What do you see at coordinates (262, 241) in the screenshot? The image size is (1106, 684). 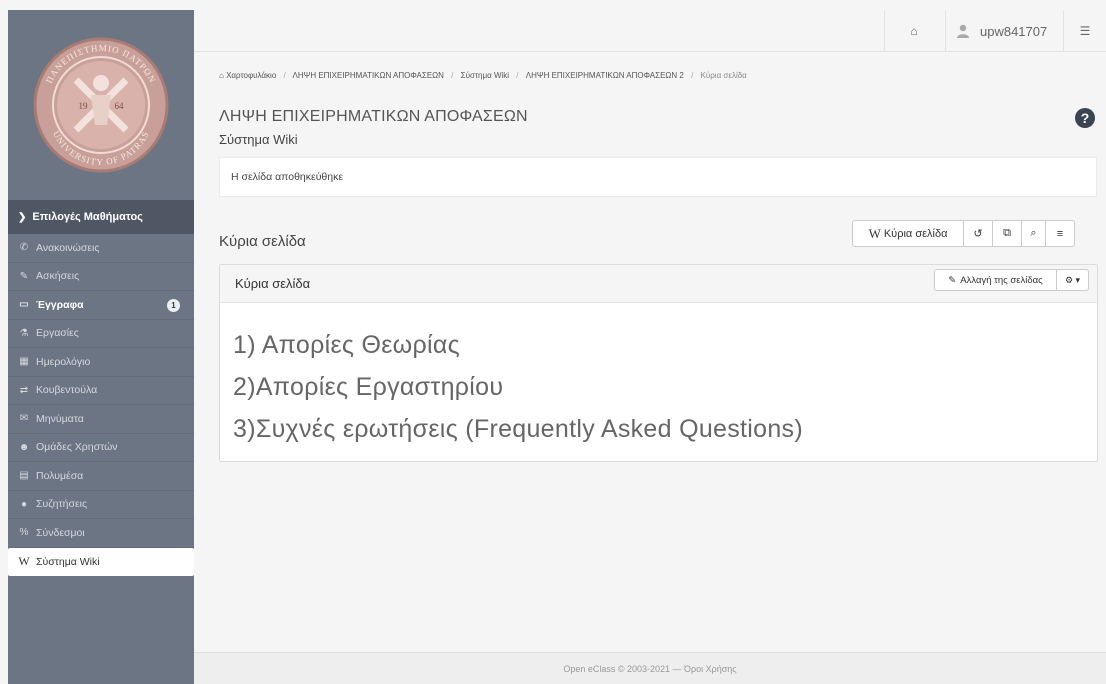 I see `page-title: Κύρια σελίδα` at bounding box center [262, 241].